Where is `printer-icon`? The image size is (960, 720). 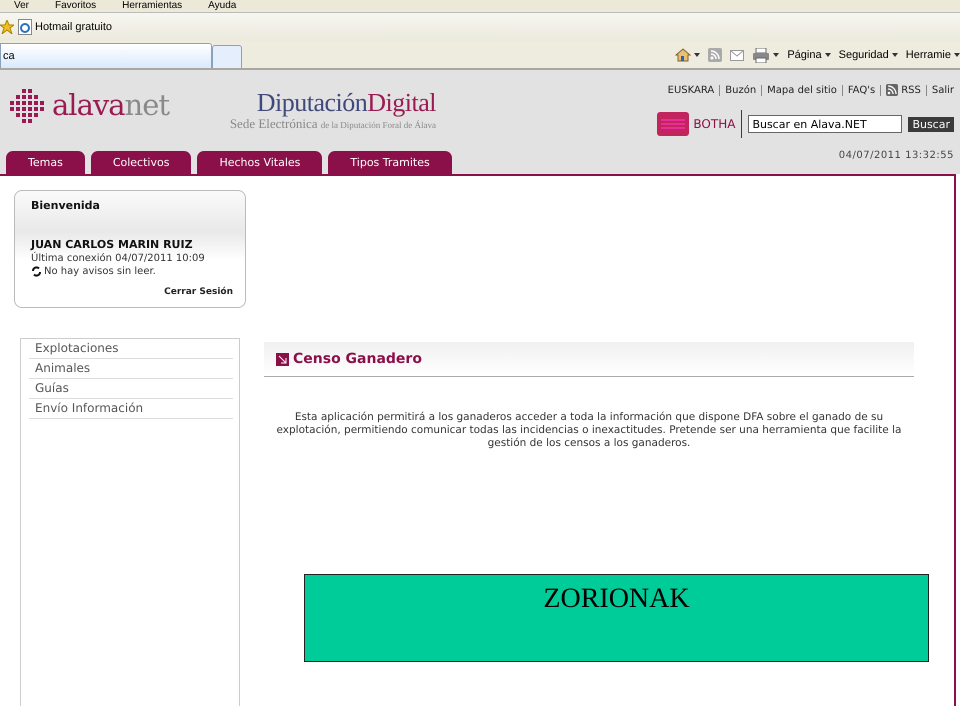
printer-icon is located at coordinates (761, 55).